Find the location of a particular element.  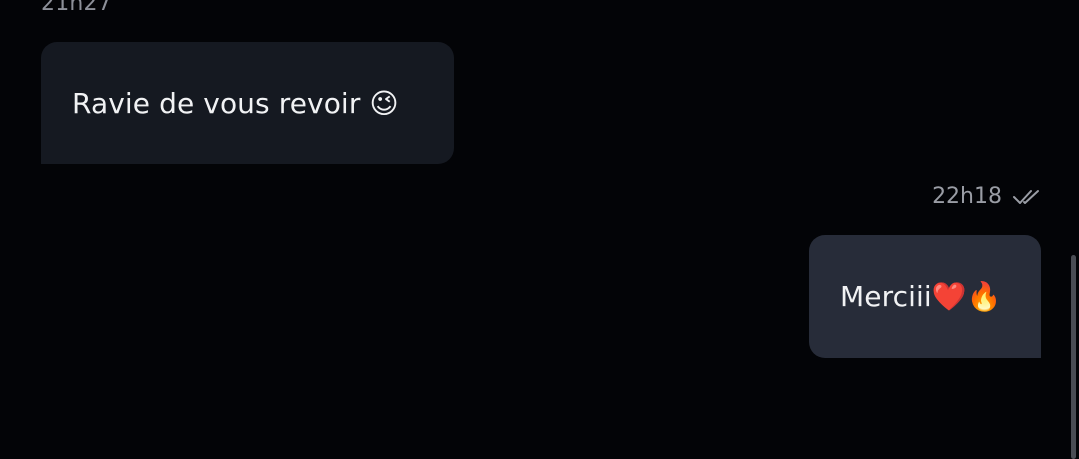

message-timestamp: 21h27 is located at coordinates (76, 8).